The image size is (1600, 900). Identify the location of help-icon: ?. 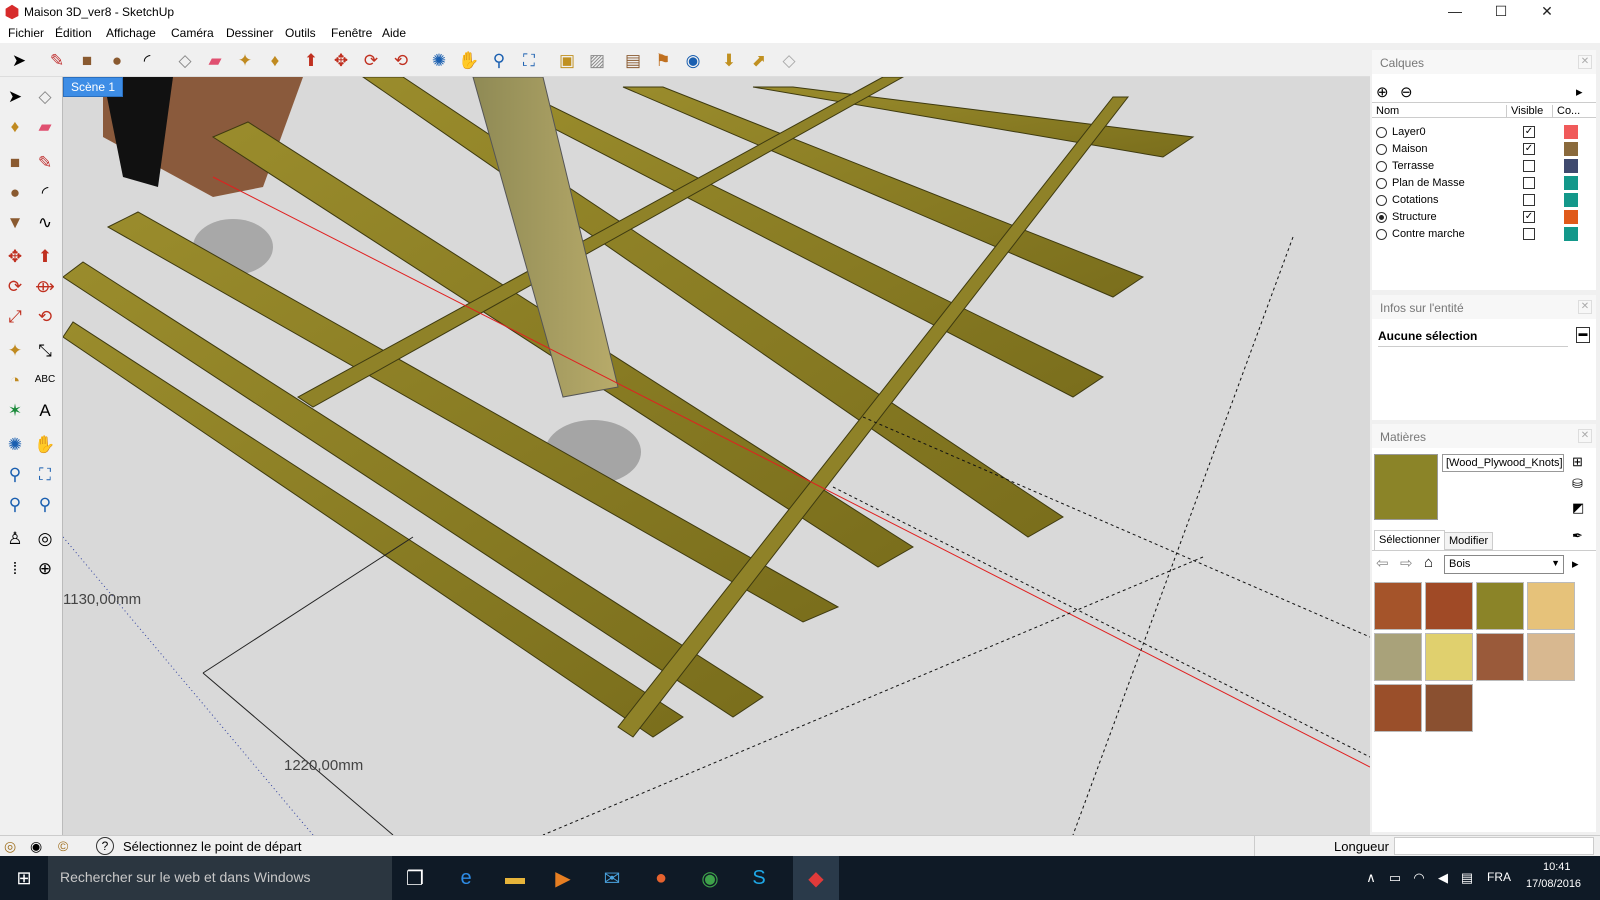
(105, 846).